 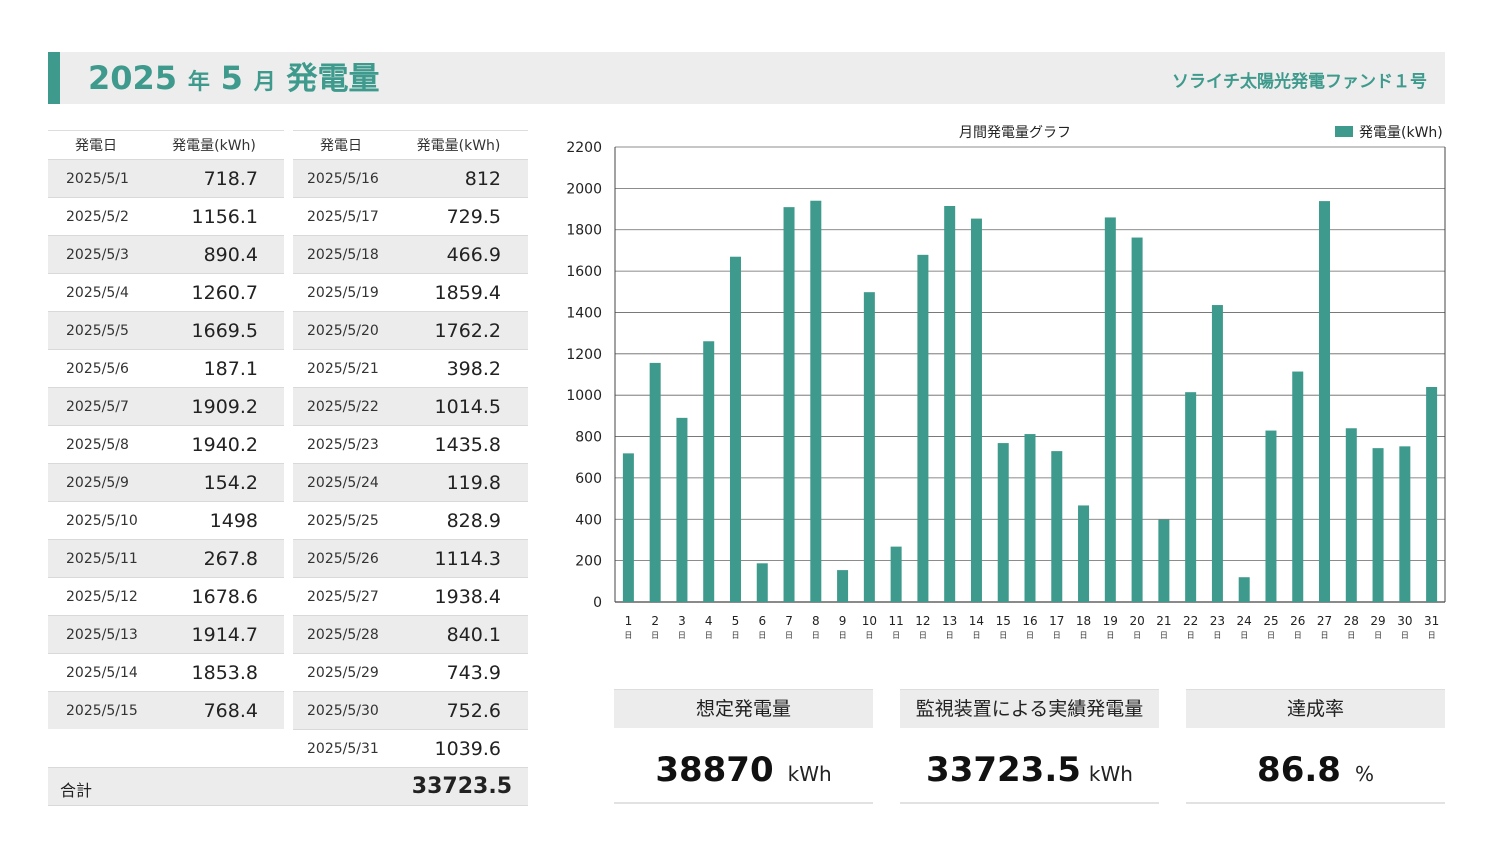 What do you see at coordinates (288, 786) in the screenshot?
I see `total-row: 合計 33723.5` at bounding box center [288, 786].